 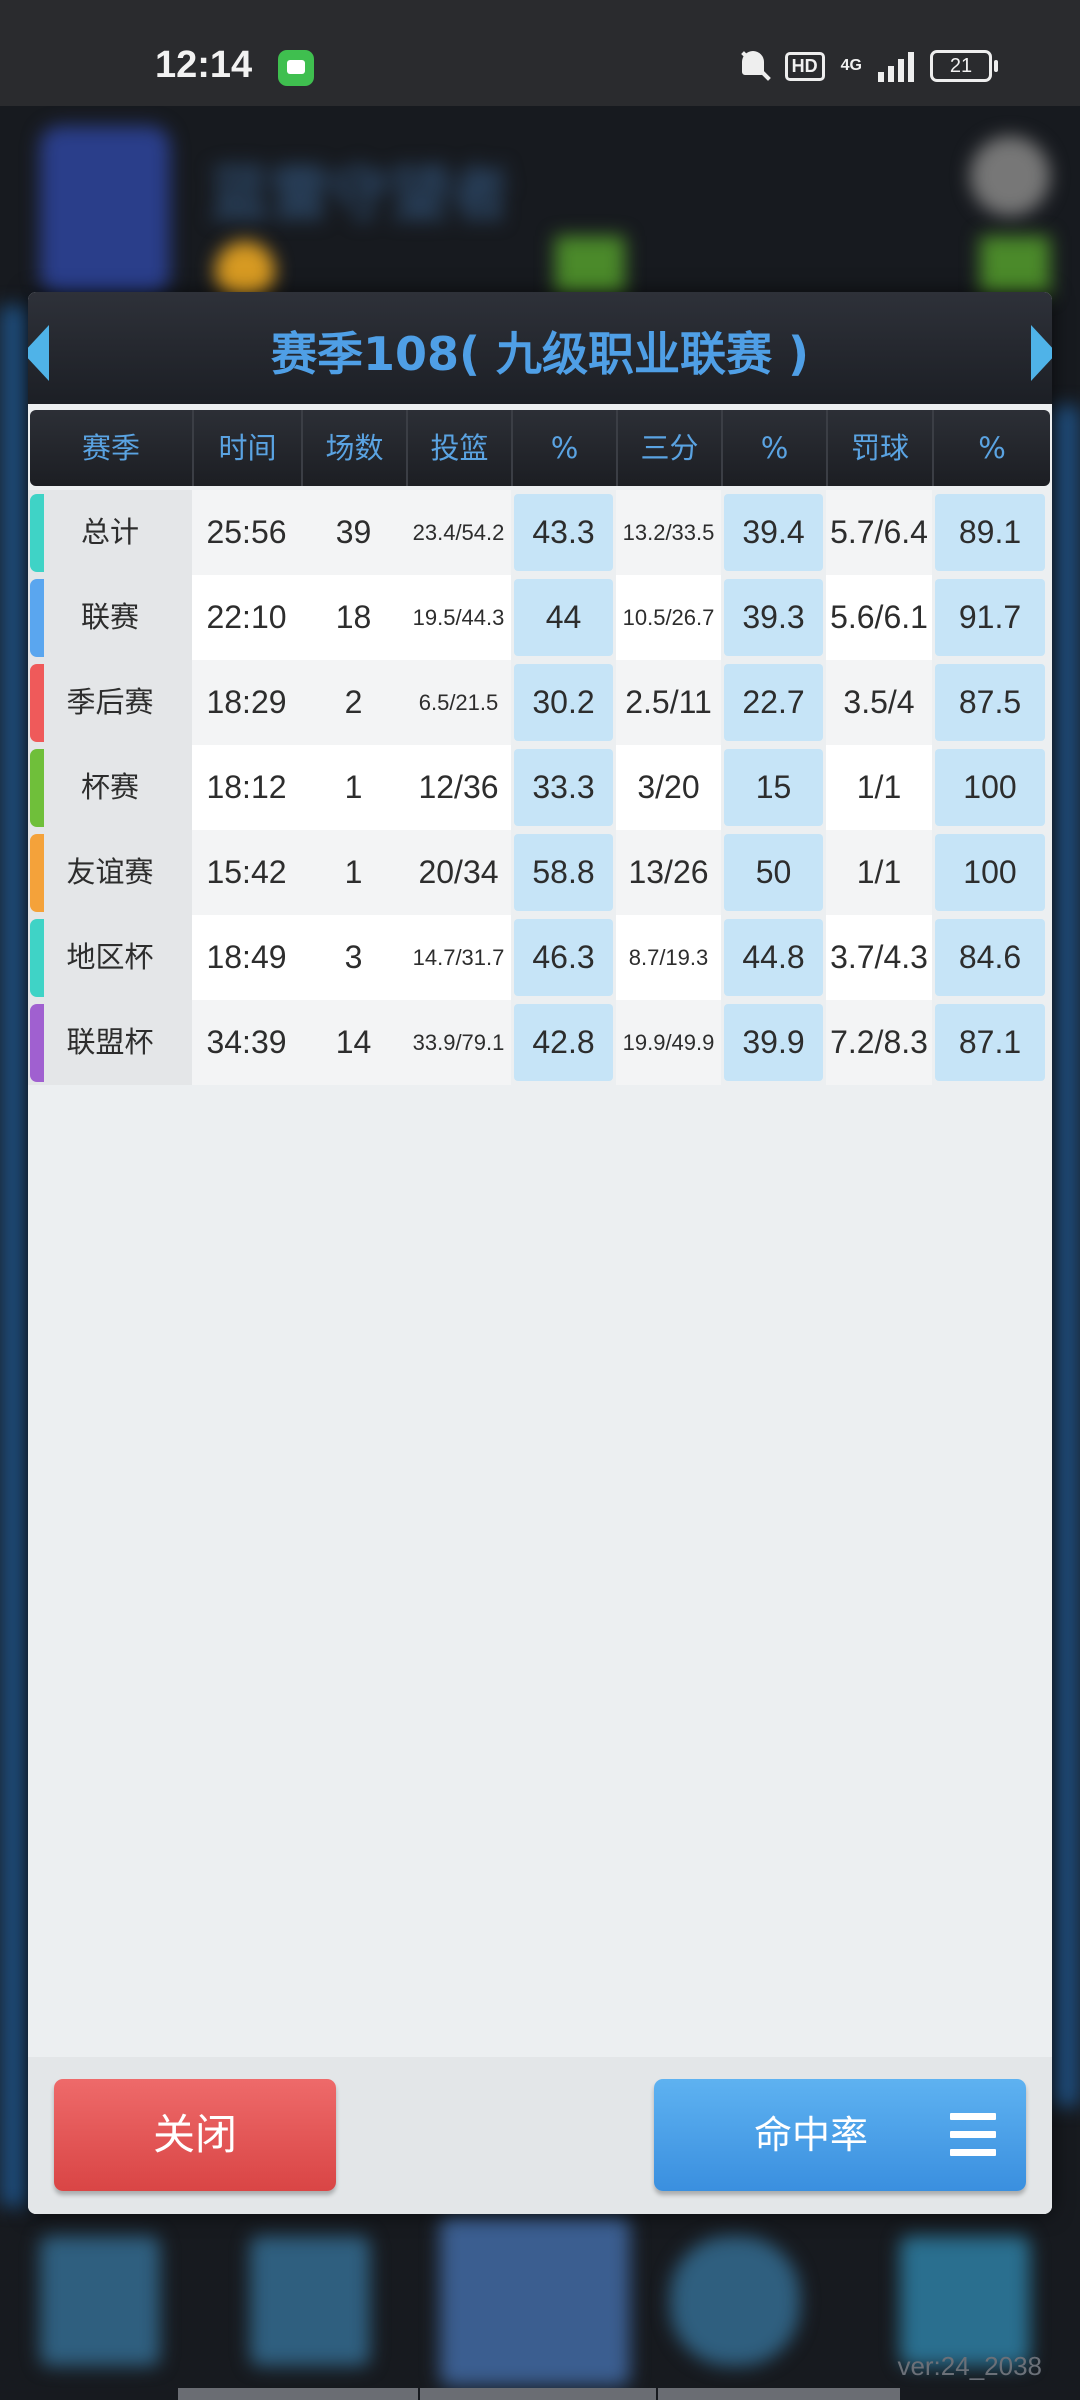 I want to click on table-row: 杯赛 18:12 1 12/36 33.3 3/20 15 1/1 100, so click(x=540, y=787).